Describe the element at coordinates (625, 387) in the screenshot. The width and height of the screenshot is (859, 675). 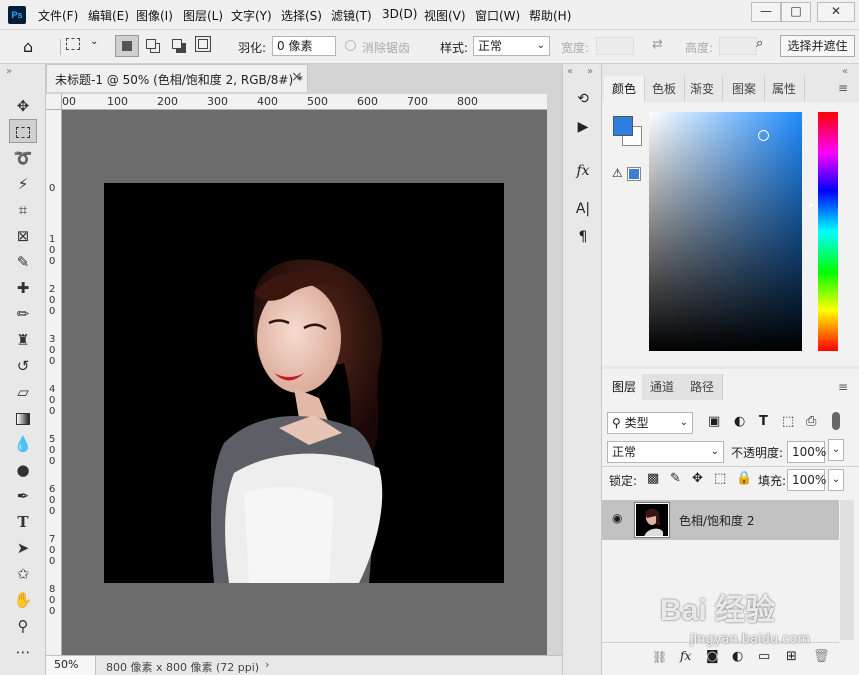
I see `tab-layers: 图层` at that location.